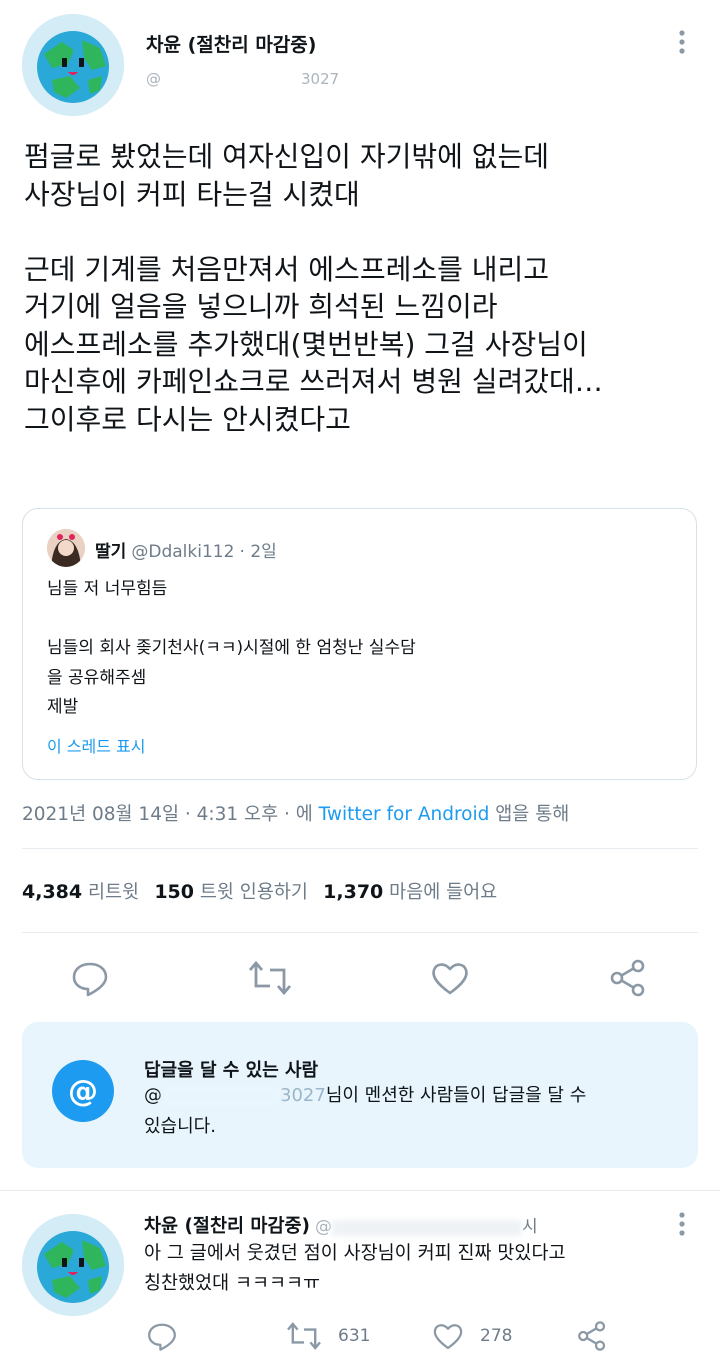 The width and height of the screenshot is (720, 1359). What do you see at coordinates (303, 1095) in the screenshot?
I see `restriction-handle-partial: 3027` at bounding box center [303, 1095].